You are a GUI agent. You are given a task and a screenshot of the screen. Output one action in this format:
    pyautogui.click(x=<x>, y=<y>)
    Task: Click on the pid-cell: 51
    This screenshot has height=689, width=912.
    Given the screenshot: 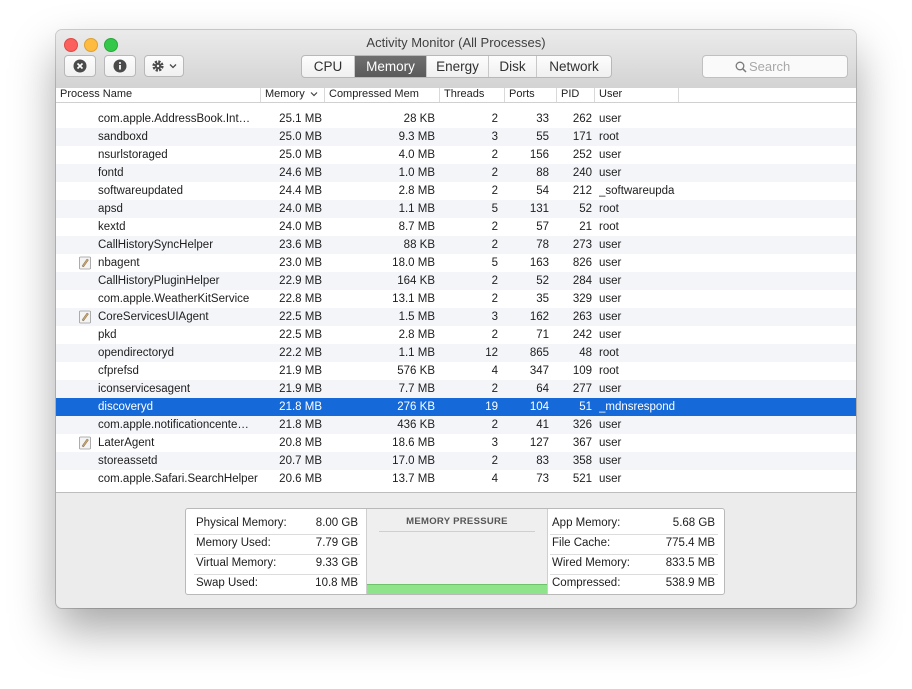 What is the action you would take?
    pyautogui.click(x=585, y=407)
    